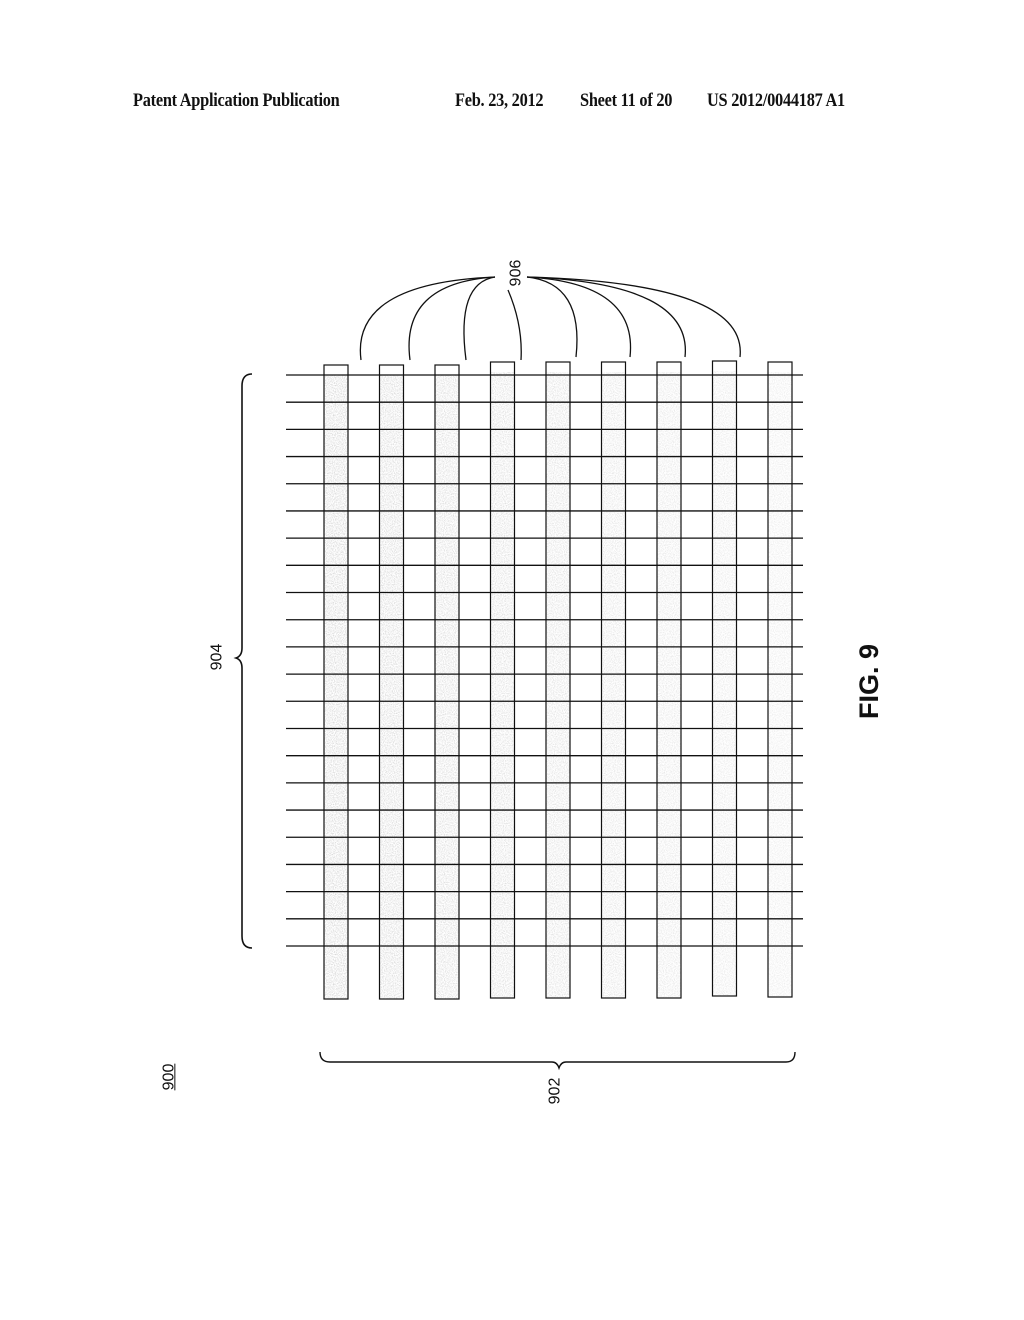 This screenshot has width=1024, height=1320. Describe the element at coordinates (557, 1061) in the screenshot. I see `columns-brace` at that location.